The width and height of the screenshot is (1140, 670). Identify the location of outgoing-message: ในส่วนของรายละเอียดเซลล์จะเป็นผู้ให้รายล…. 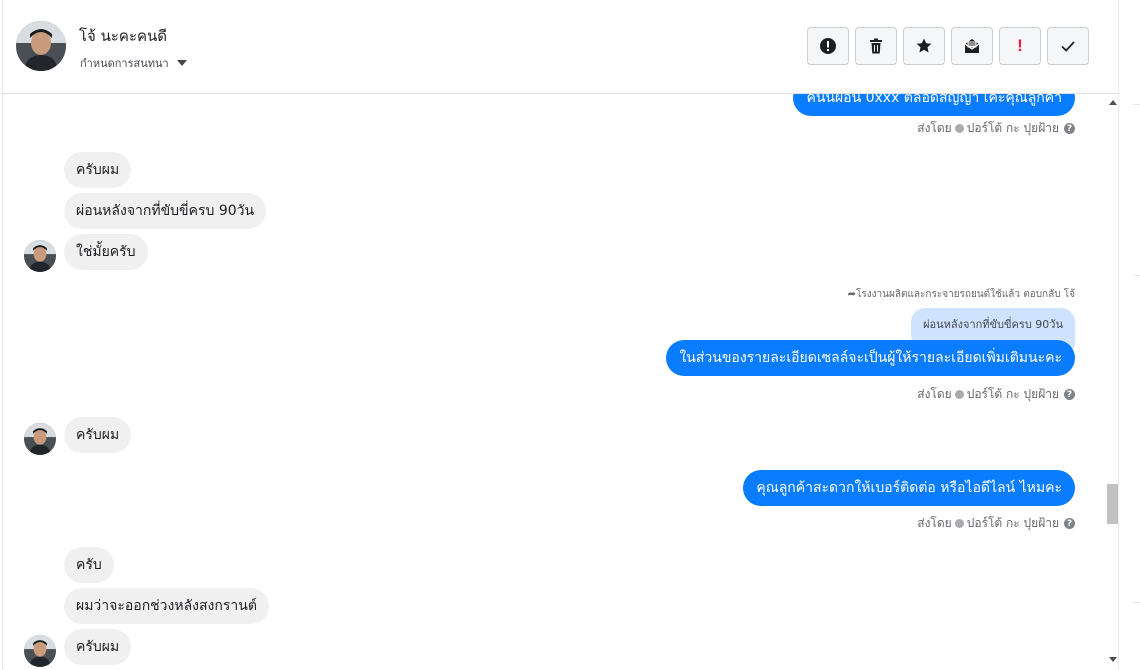
(870, 358).